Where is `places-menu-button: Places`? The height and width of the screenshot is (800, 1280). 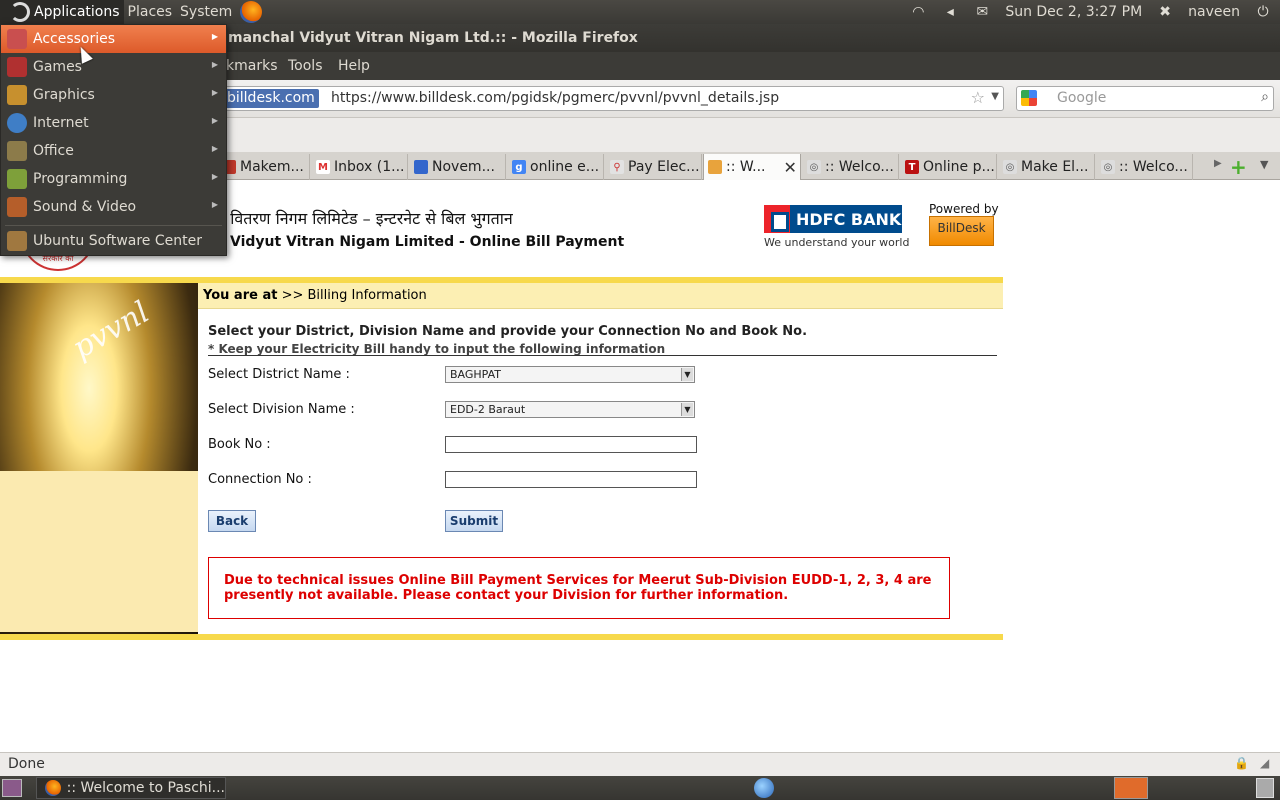 places-menu-button: Places is located at coordinates (150, 12).